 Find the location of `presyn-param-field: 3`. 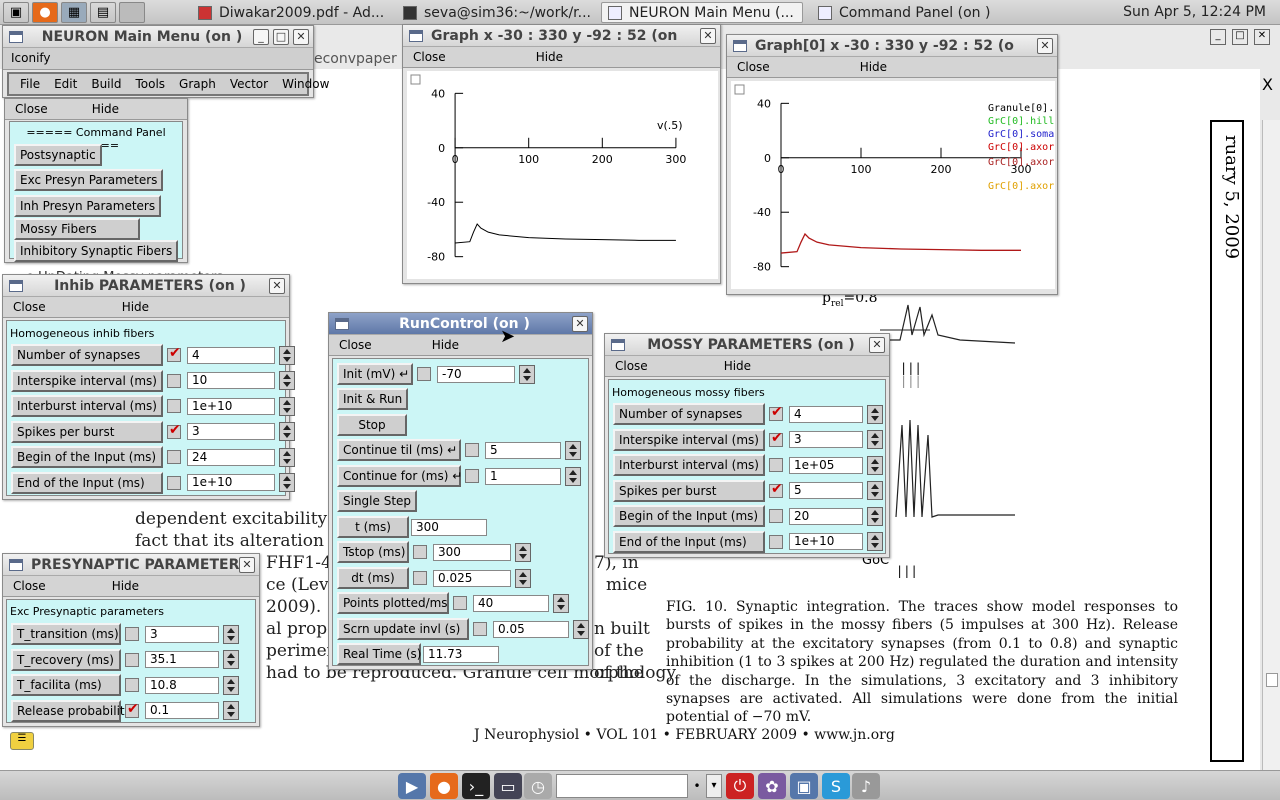

presyn-param-field: 3 is located at coordinates (182, 634).